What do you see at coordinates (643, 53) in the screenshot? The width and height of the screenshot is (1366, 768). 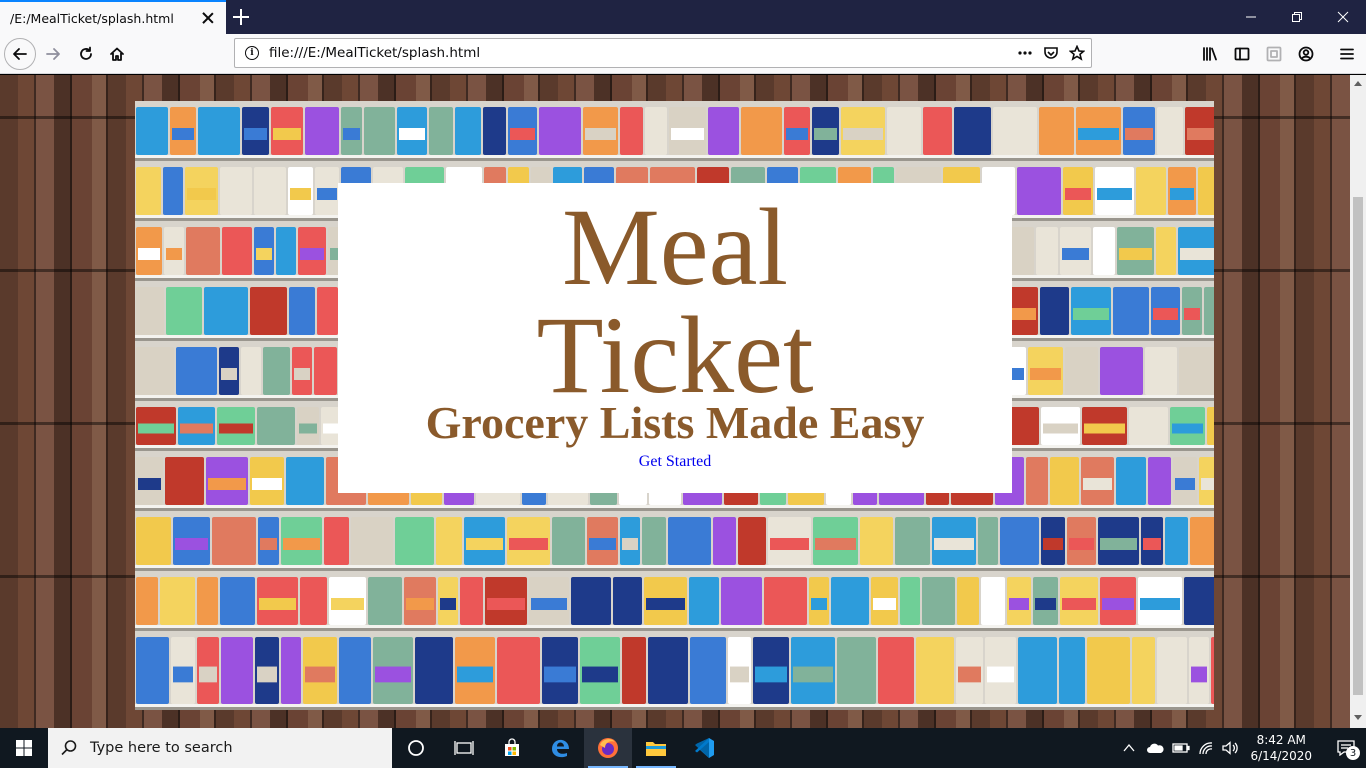 I see `url-text: file:///E:/MealTicket/splash.html` at bounding box center [643, 53].